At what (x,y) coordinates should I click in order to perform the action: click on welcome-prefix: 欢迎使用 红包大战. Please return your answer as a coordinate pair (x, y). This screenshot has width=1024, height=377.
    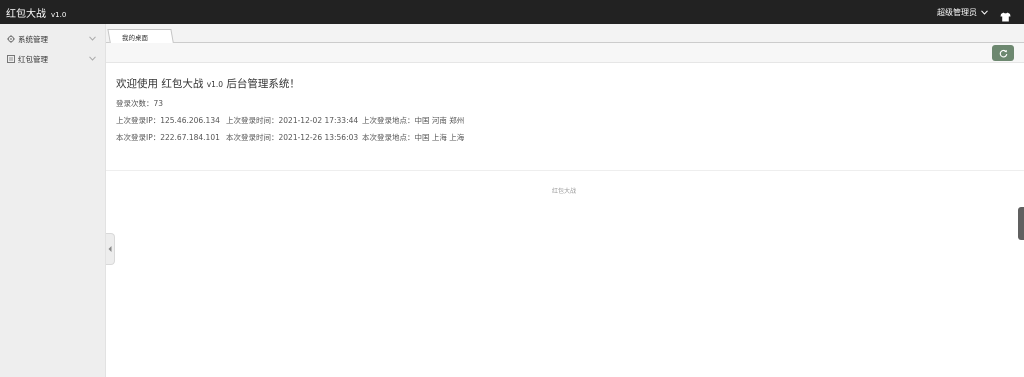
    Looking at the image, I should click on (160, 84).